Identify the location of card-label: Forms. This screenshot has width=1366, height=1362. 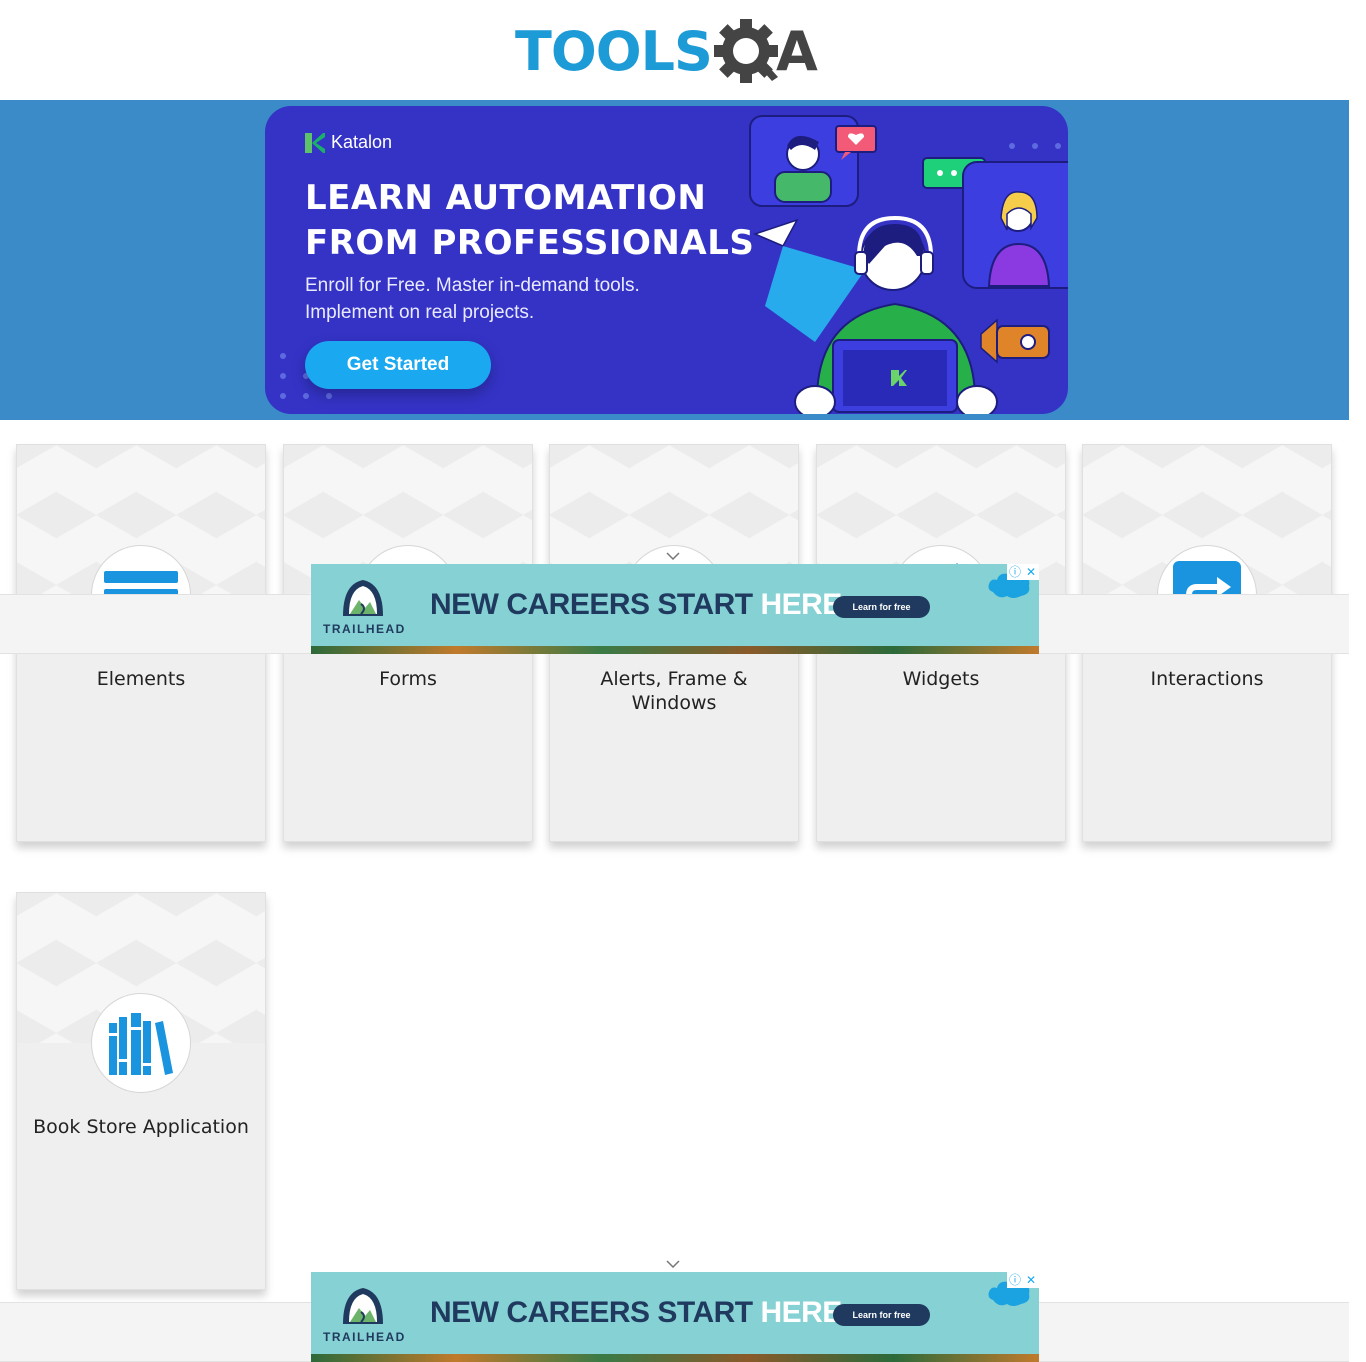
(408, 679).